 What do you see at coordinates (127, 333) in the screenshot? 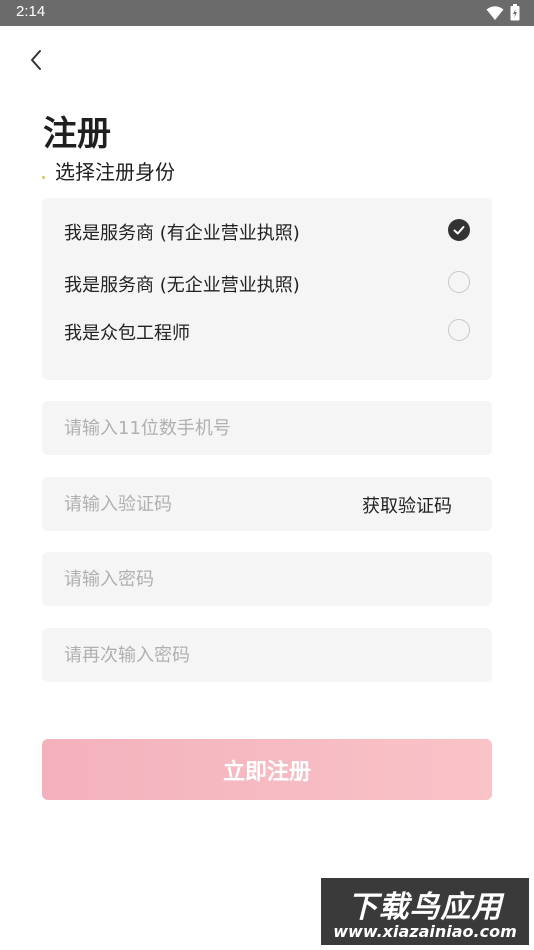
I see `role-option-label: 我是众包工程师` at bounding box center [127, 333].